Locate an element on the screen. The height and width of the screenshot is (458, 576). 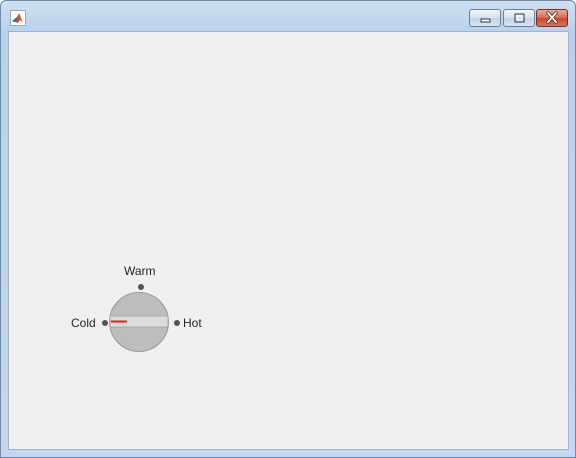
title-bar is located at coordinates (288, 16).